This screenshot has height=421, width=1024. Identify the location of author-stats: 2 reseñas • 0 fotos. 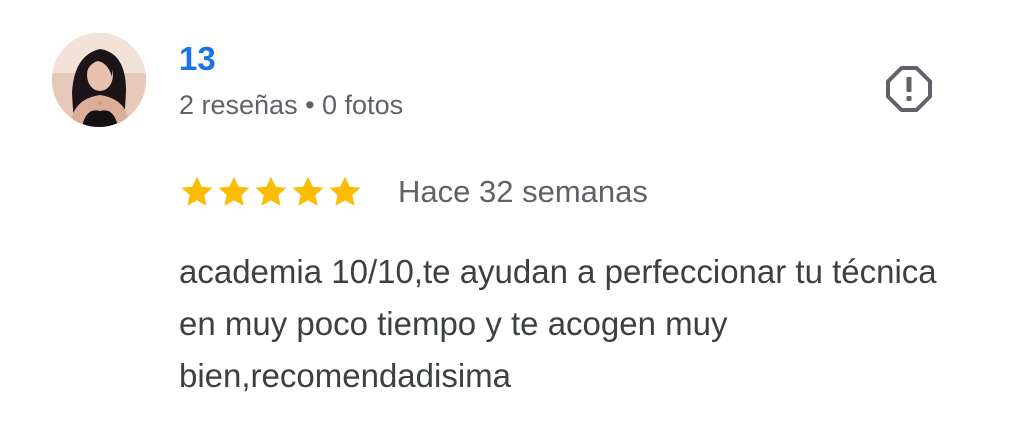
(291, 105).